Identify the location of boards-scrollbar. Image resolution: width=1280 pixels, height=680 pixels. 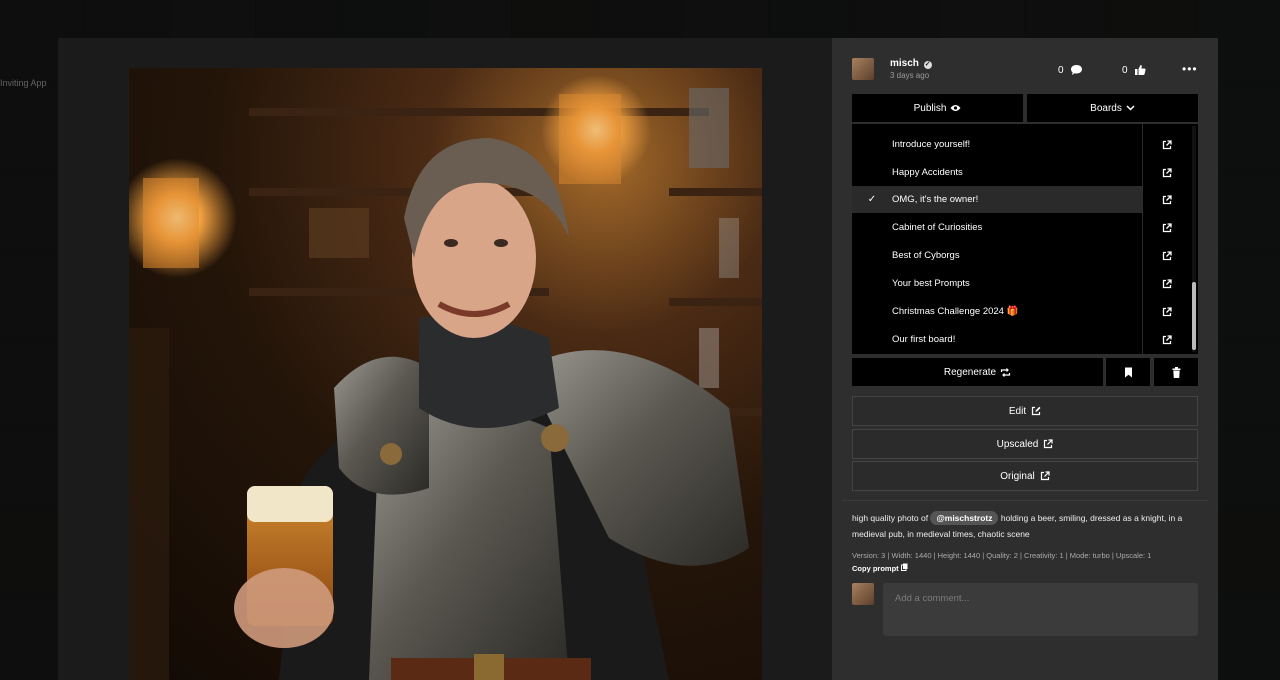
(1194, 239).